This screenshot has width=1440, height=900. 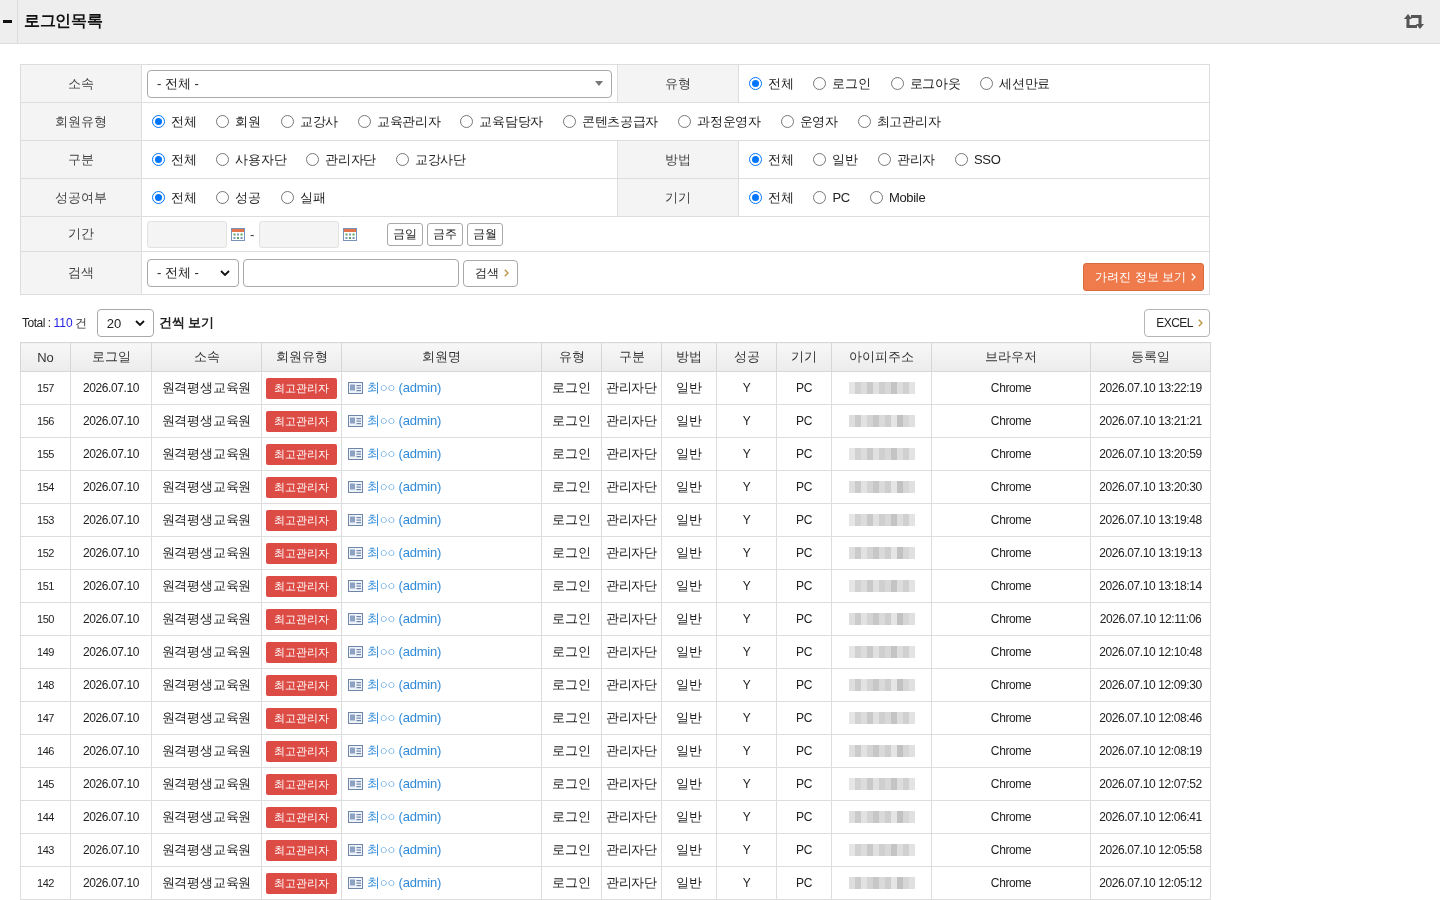 What do you see at coordinates (379, 83) in the screenshot?
I see `affiliation-select: - 전체 -` at bounding box center [379, 83].